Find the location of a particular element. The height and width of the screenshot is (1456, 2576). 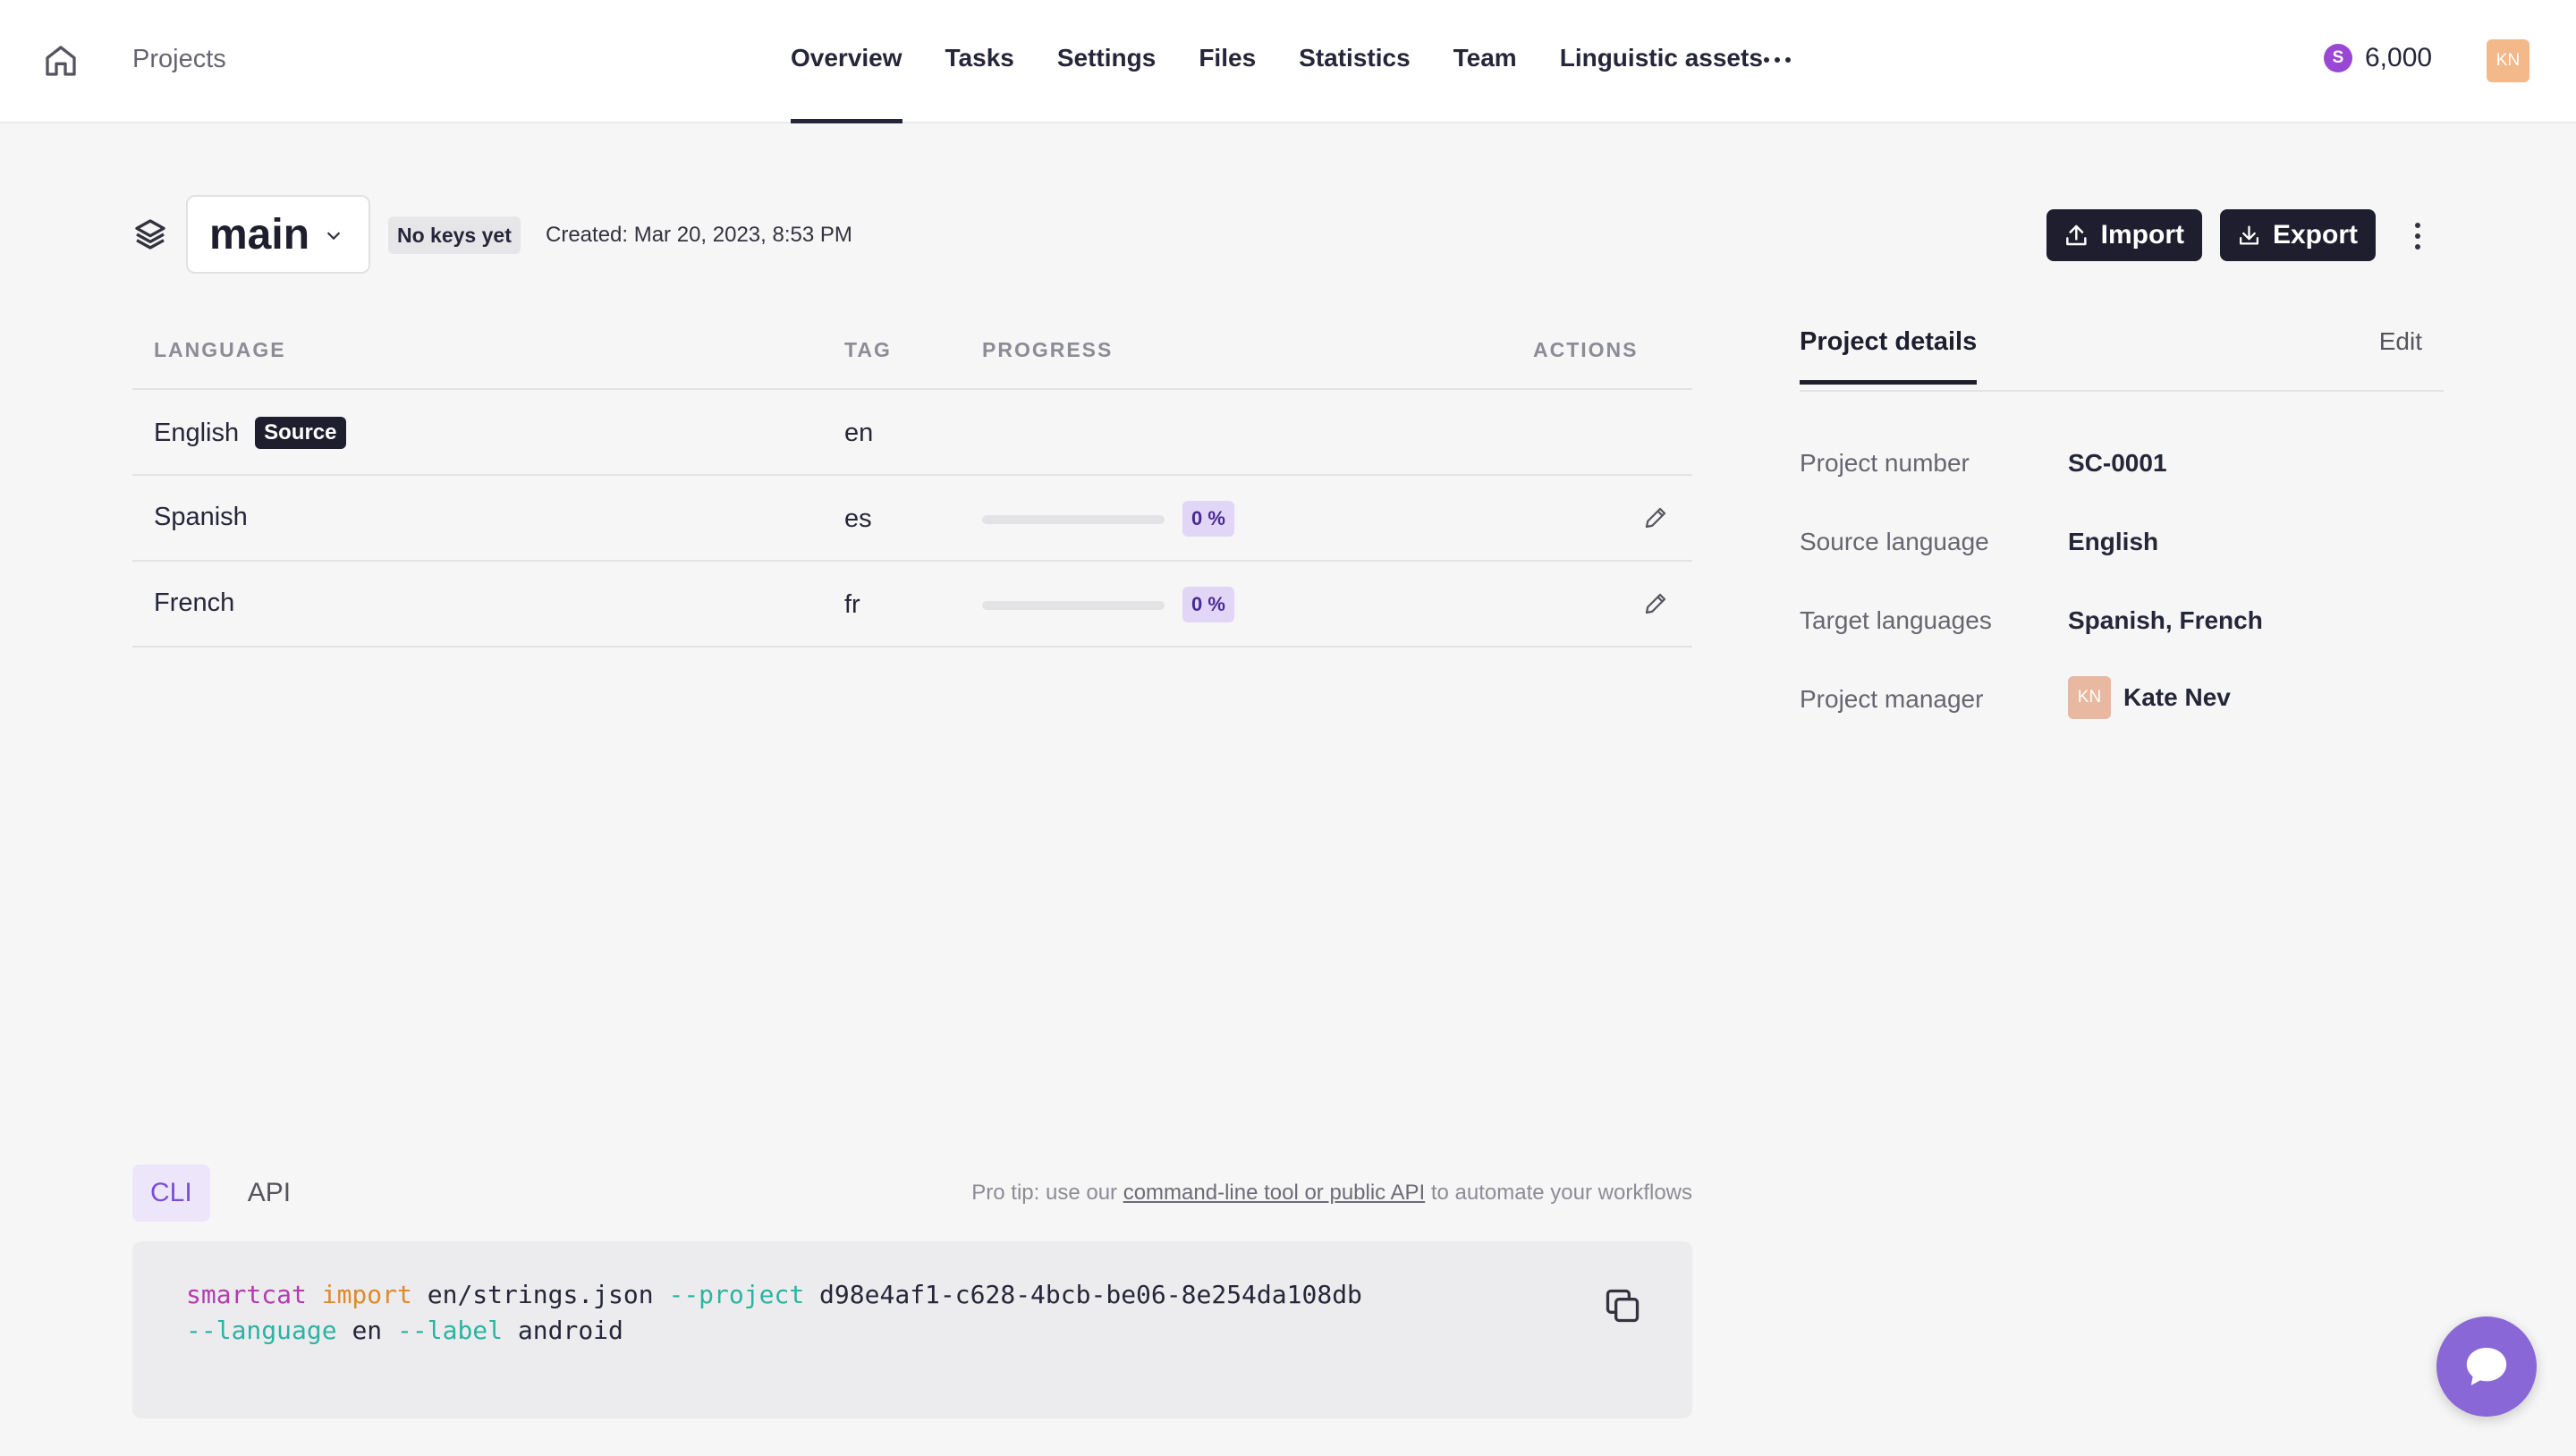

tab-statistics: Statistics is located at coordinates (1355, 62).